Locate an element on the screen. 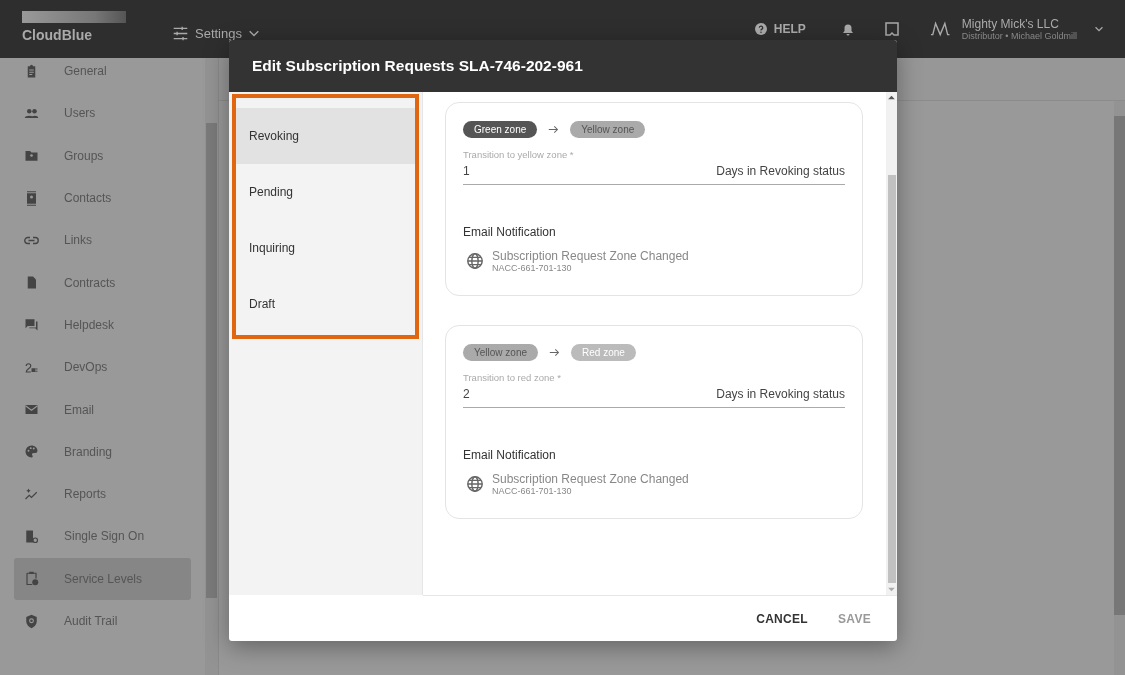  palette-icon is located at coordinates (31, 452).